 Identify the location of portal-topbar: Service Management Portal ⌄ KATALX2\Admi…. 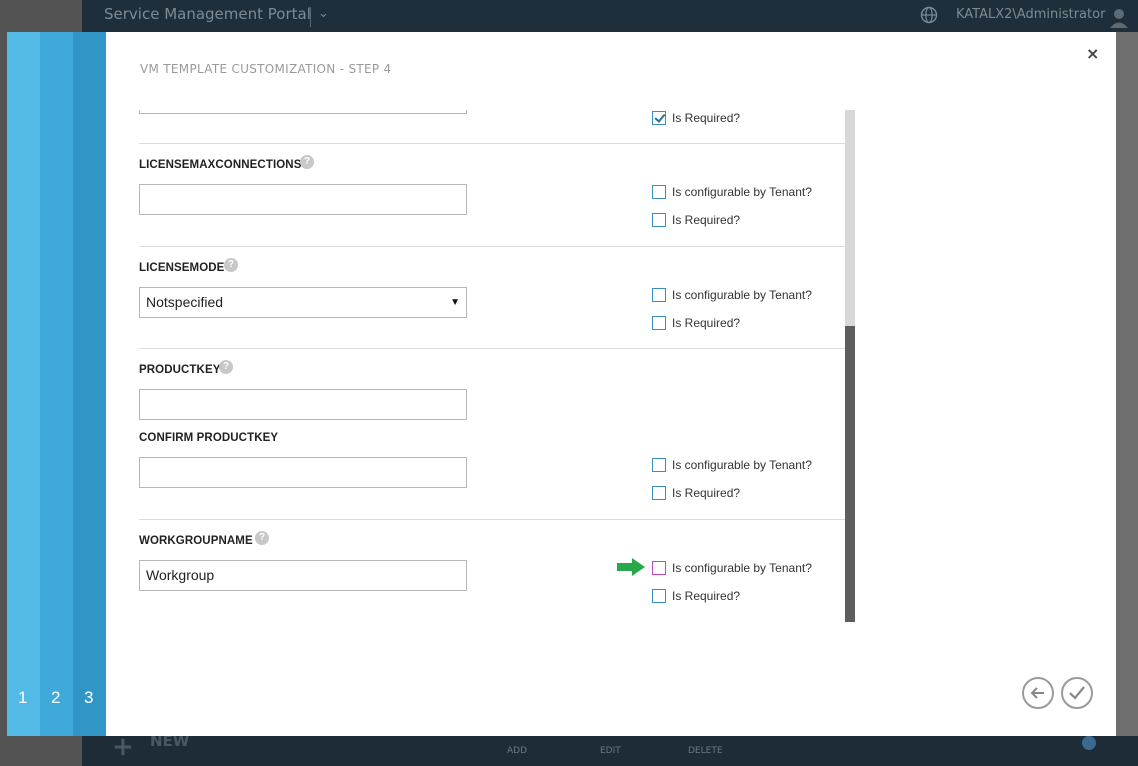
(610, 16).